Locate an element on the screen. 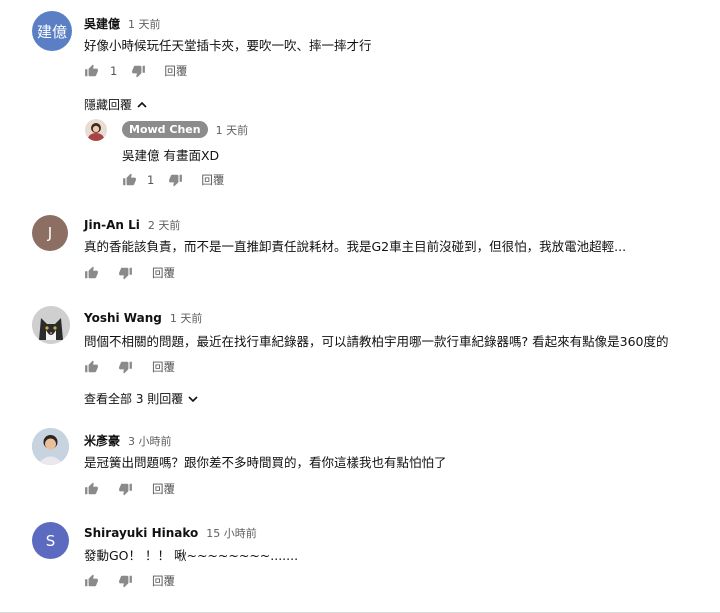 This screenshot has height=613, width=720. view-replies-label: 查看全部 3 則回覆 is located at coordinates (134, 399).